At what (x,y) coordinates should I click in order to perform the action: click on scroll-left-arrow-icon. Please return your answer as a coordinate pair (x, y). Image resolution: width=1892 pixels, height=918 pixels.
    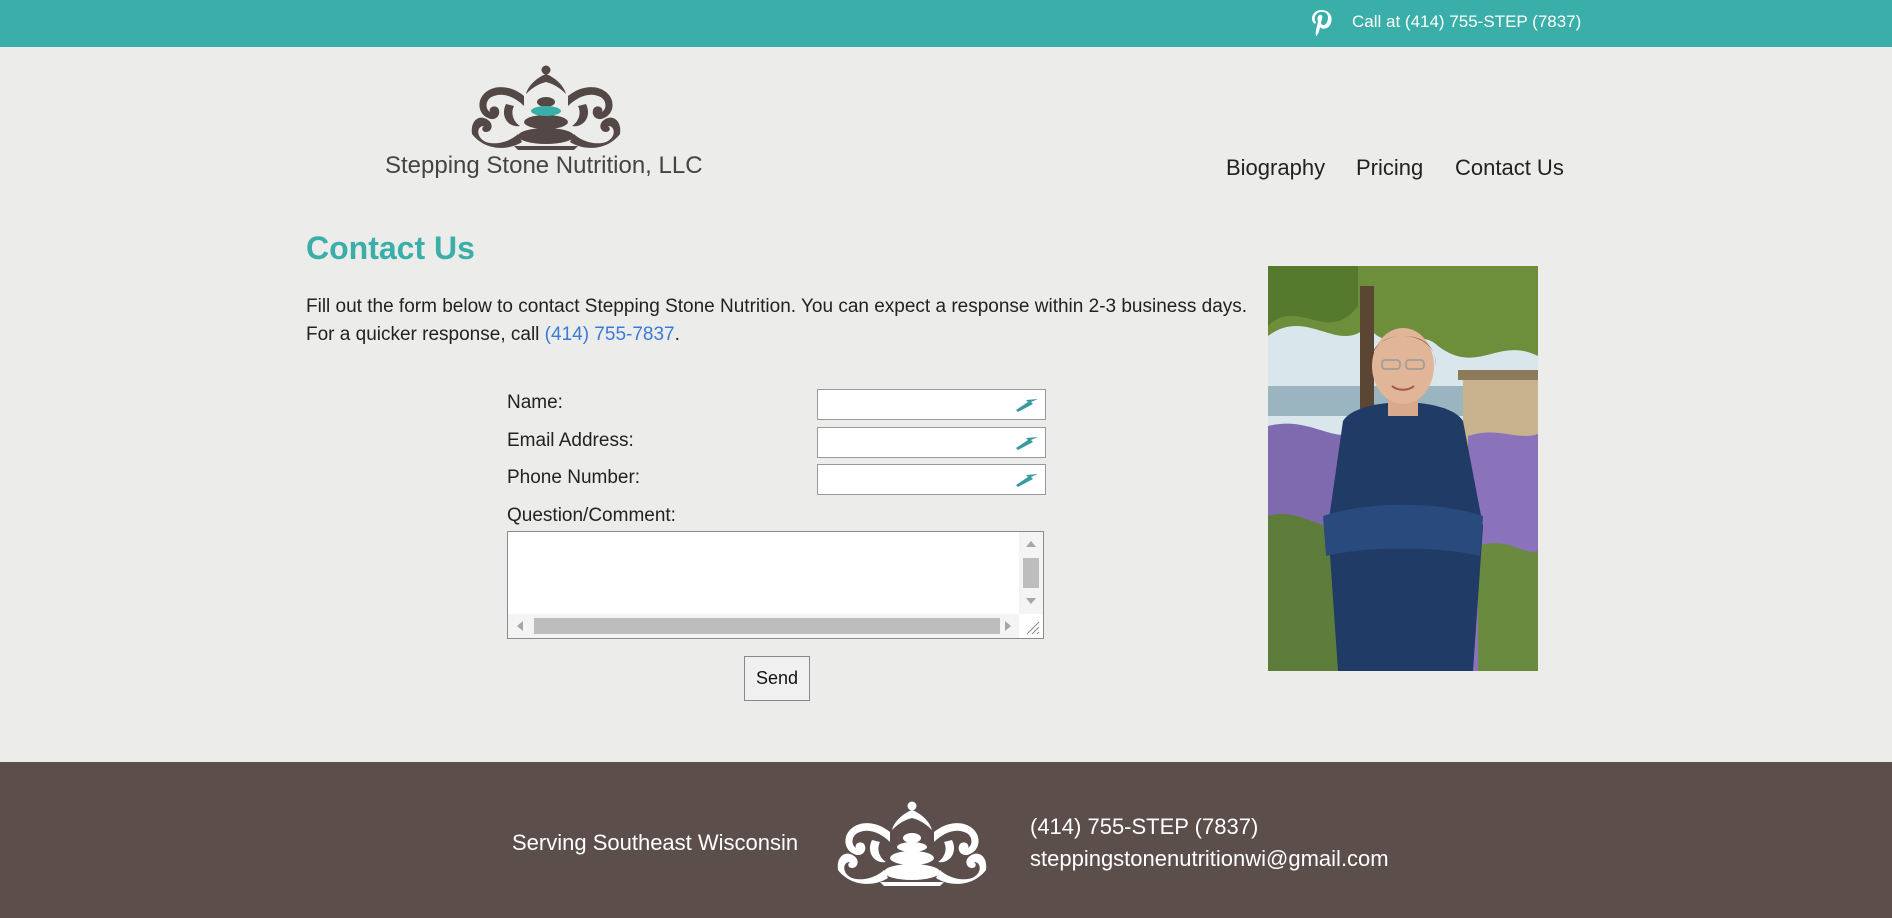
    Looking at the image, I should click on (519, 626).